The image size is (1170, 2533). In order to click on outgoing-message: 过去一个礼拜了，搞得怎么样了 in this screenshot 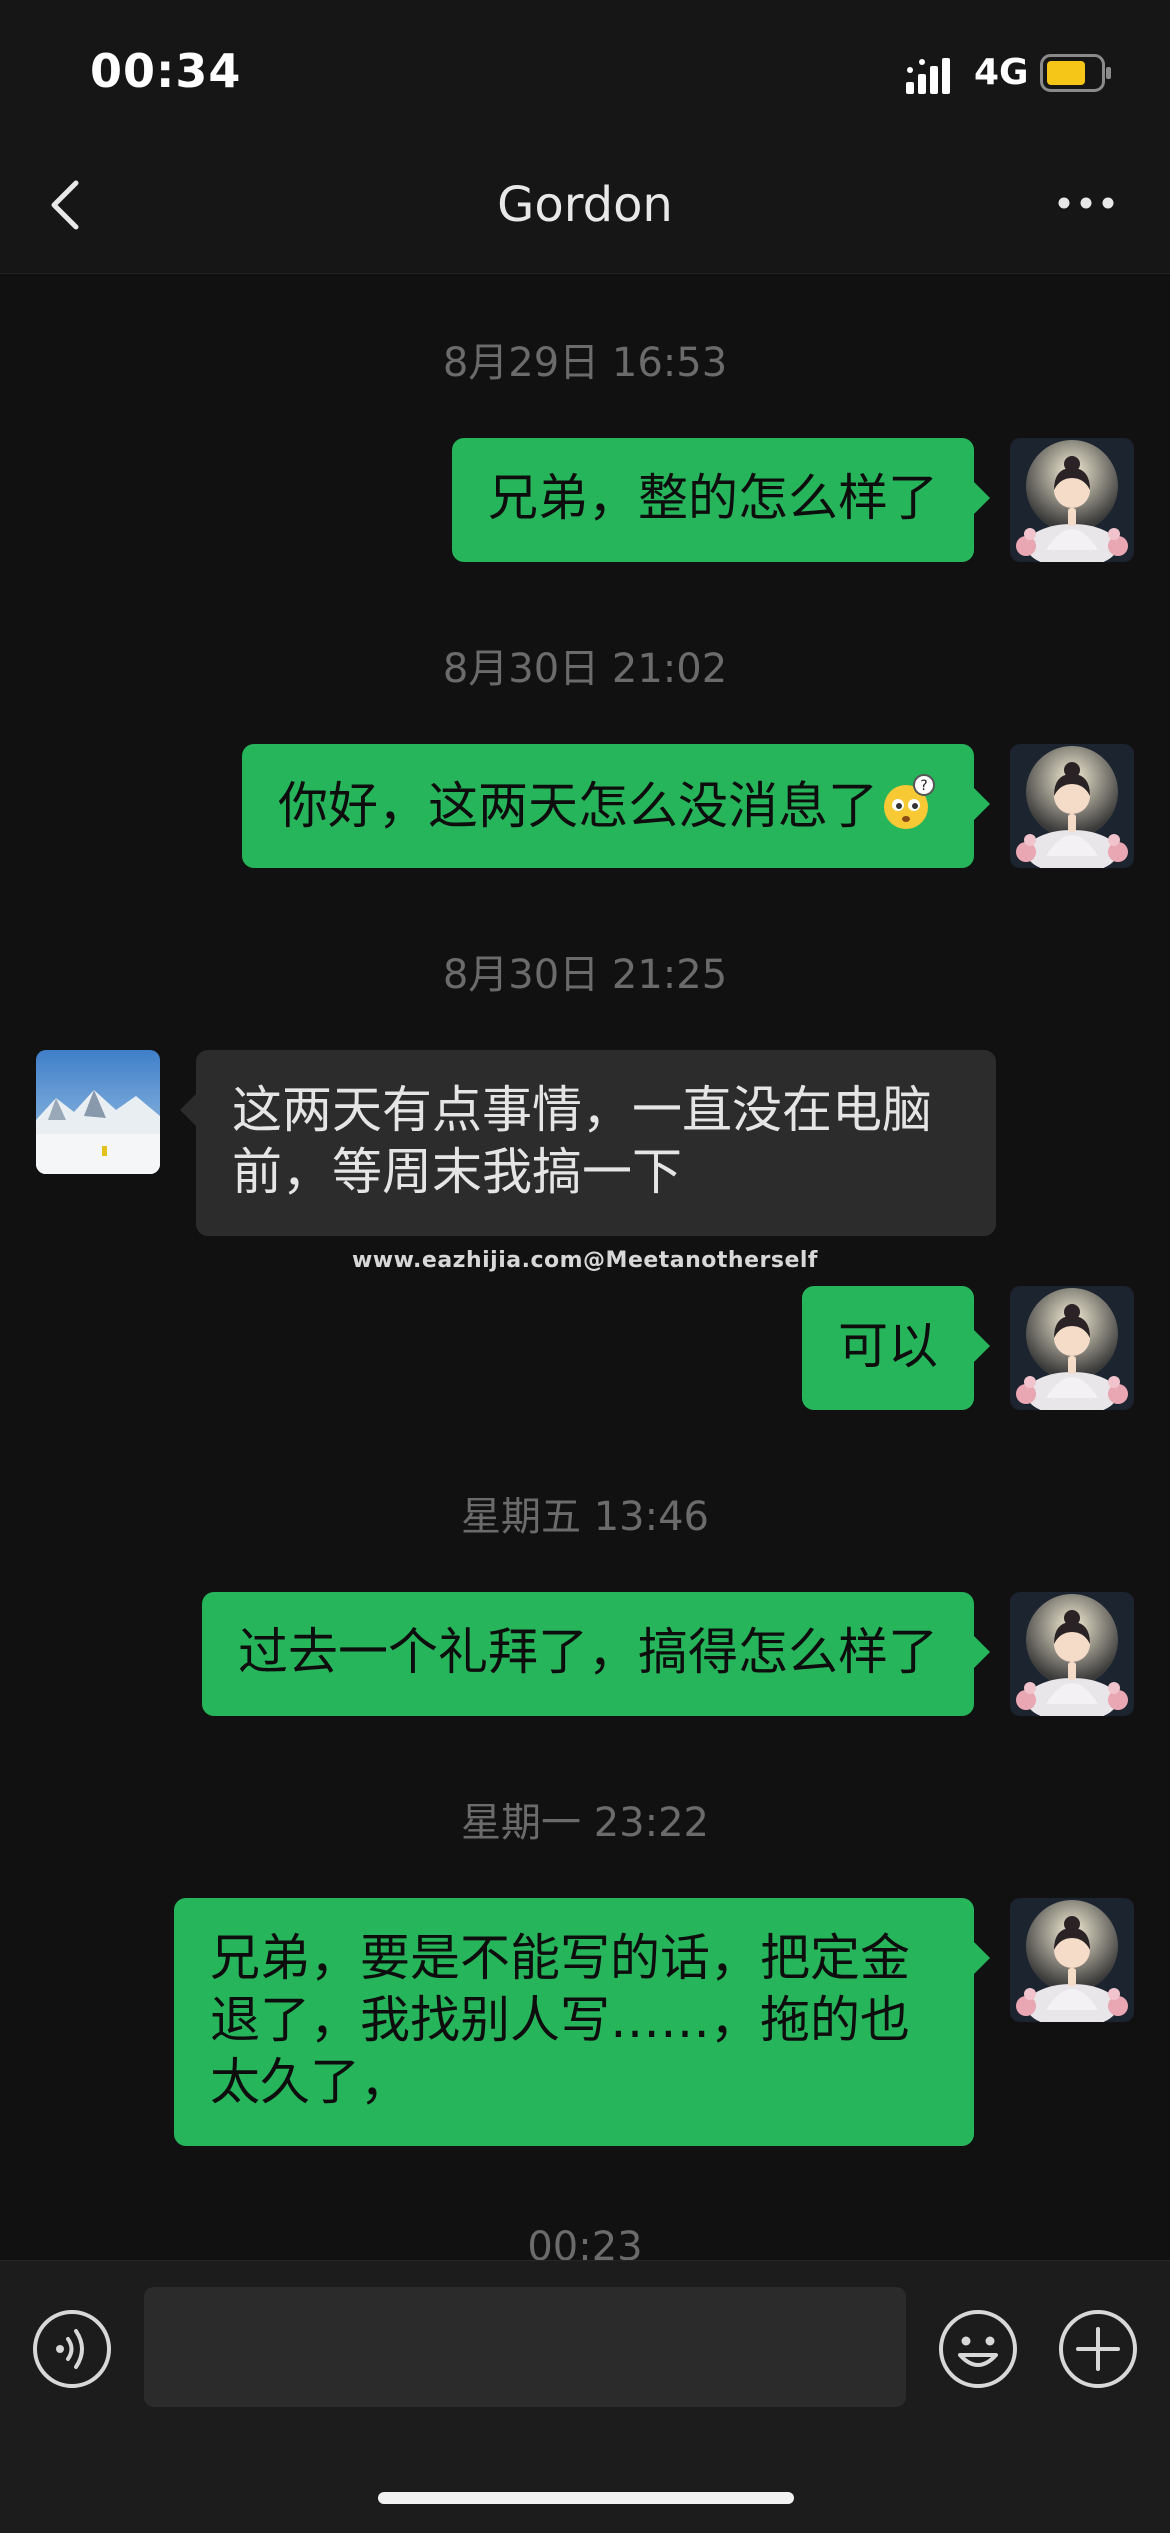, I will do `click(596, 1654)`.